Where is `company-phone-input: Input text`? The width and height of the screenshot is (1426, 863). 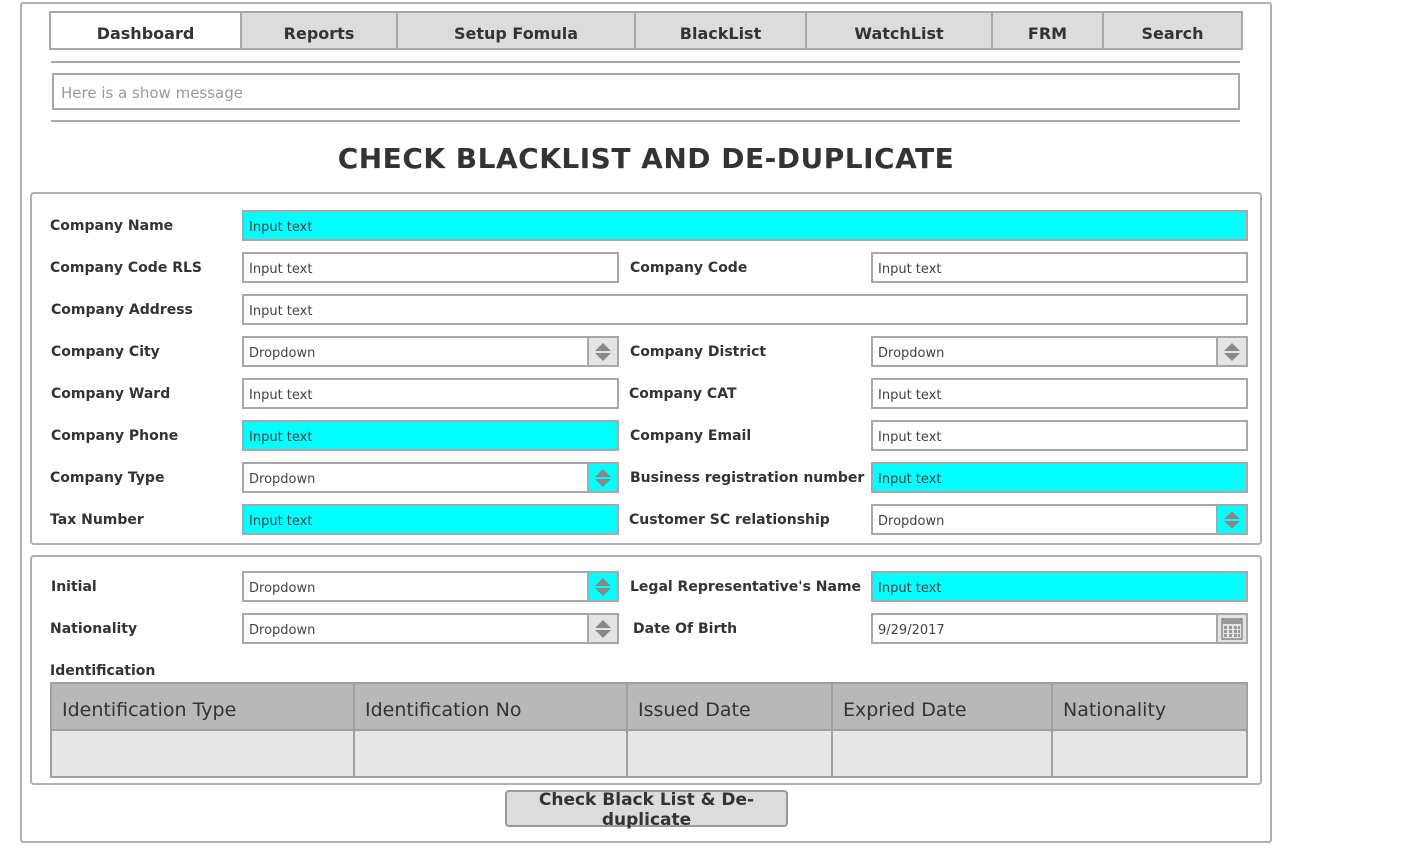
company-phone-input: Input text is located at coordinates (430, 435).